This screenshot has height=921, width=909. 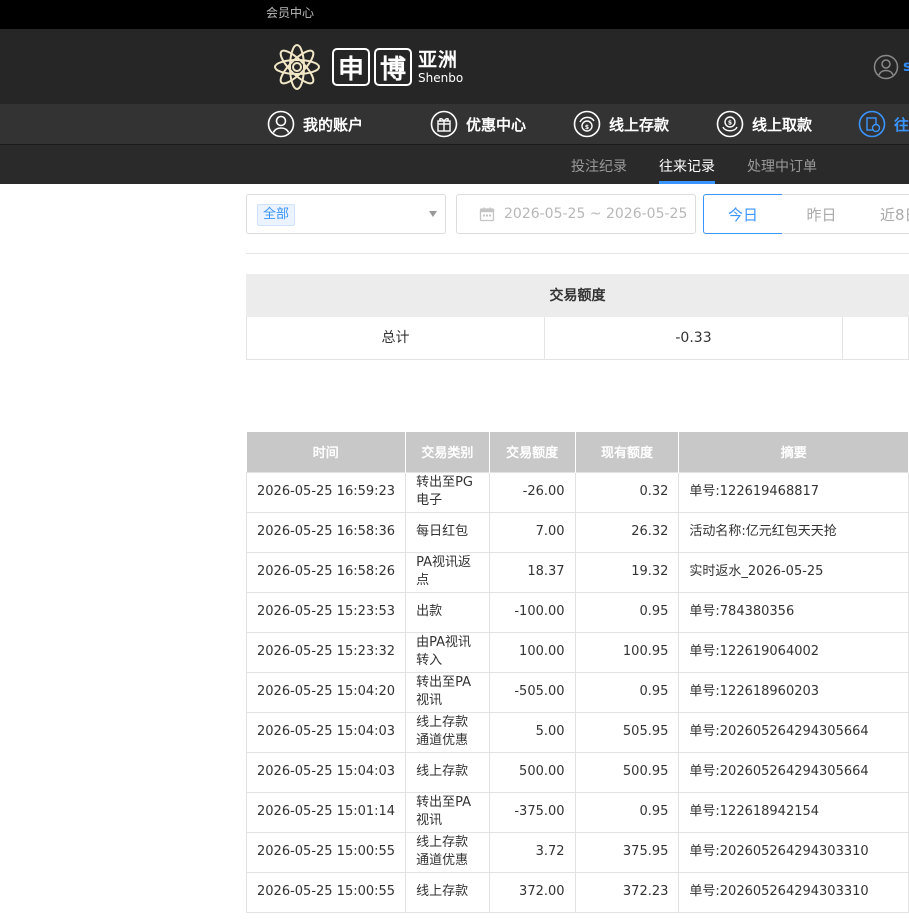 I want to click on nav-label: 线上存款, so click(x=639, y=124).